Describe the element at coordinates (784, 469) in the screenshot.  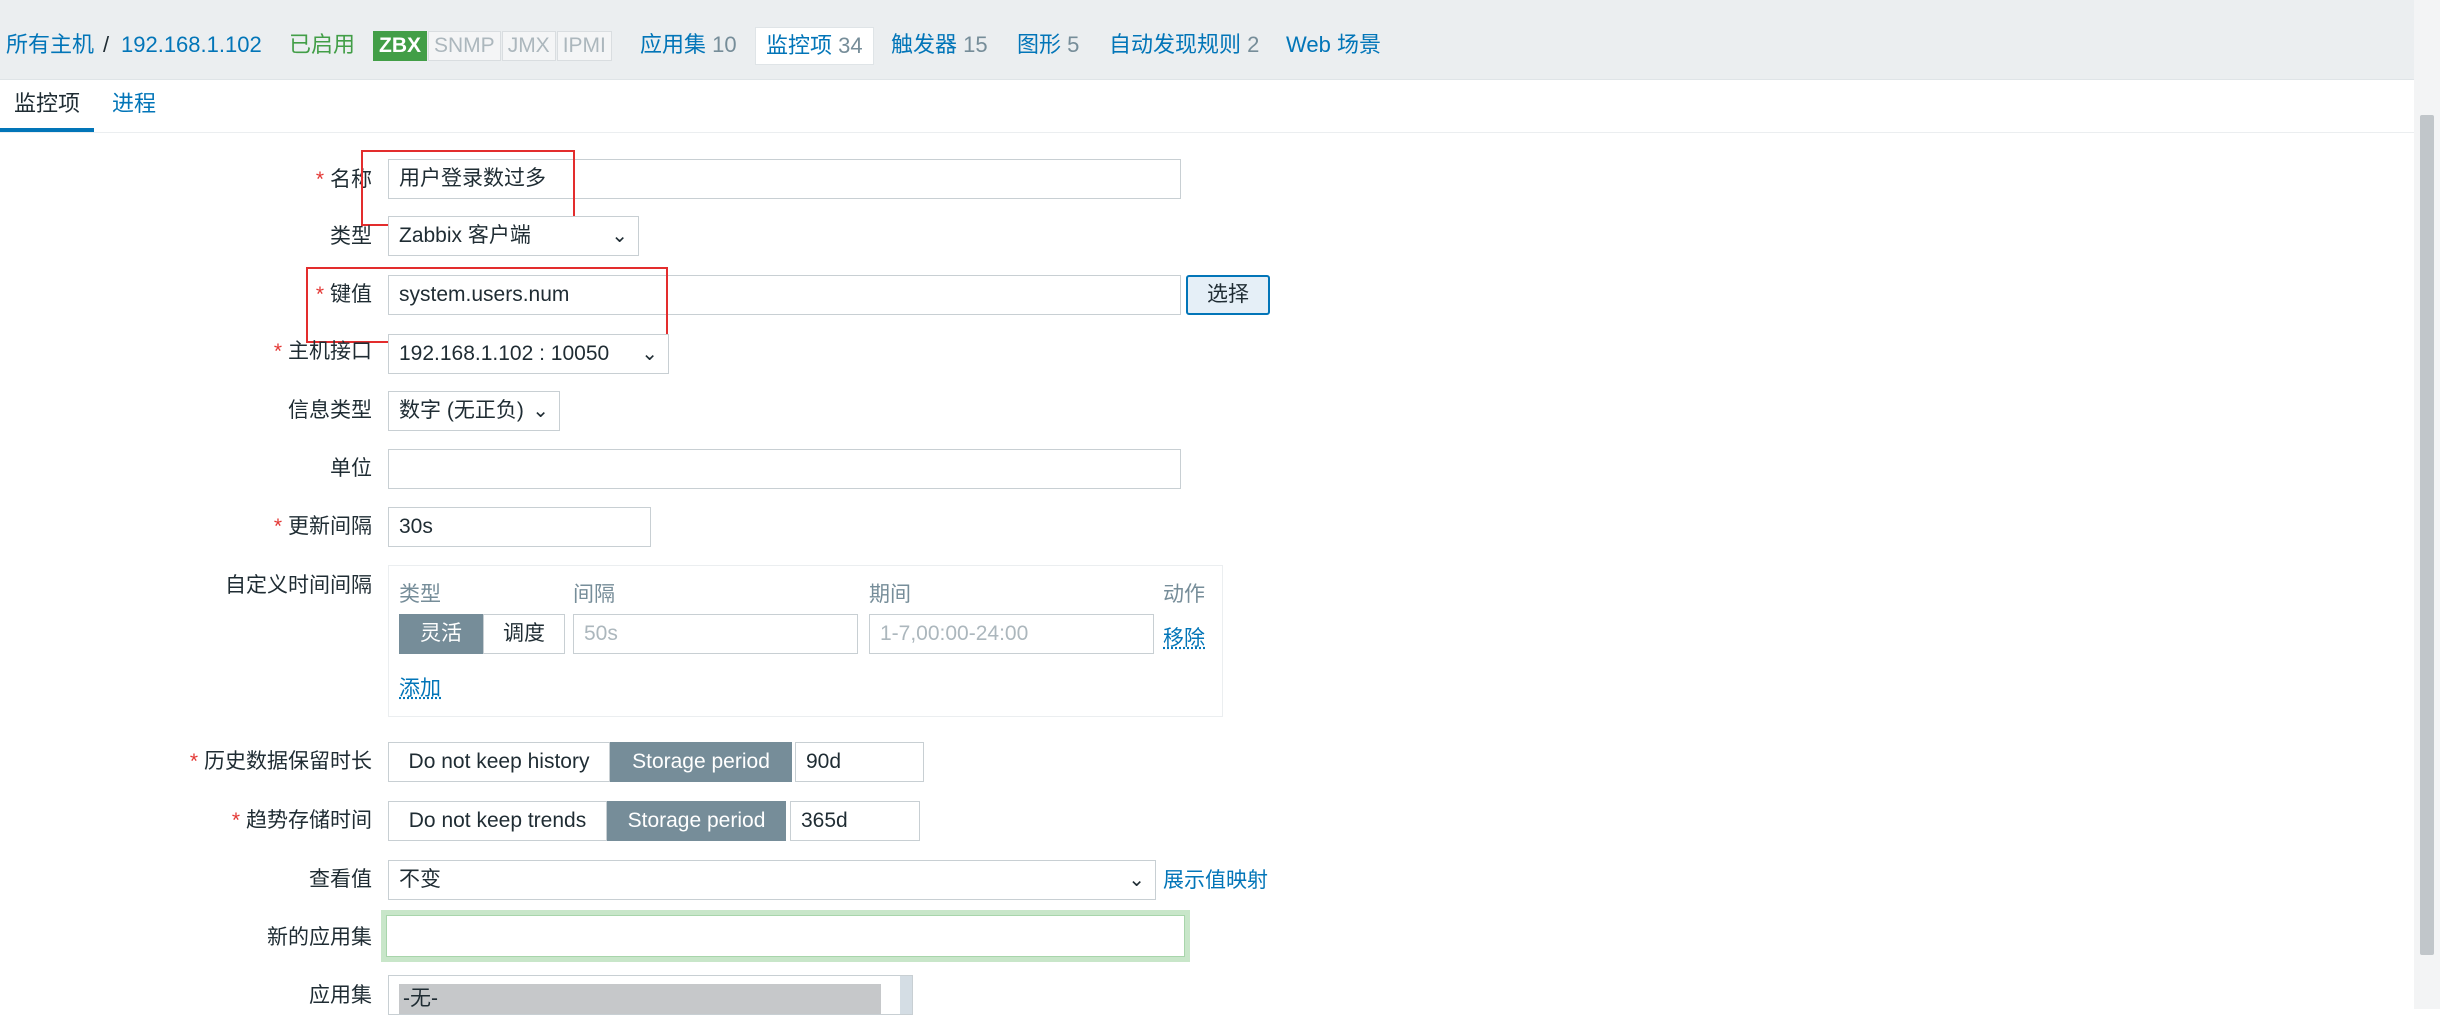
I see `units-input` at that location.